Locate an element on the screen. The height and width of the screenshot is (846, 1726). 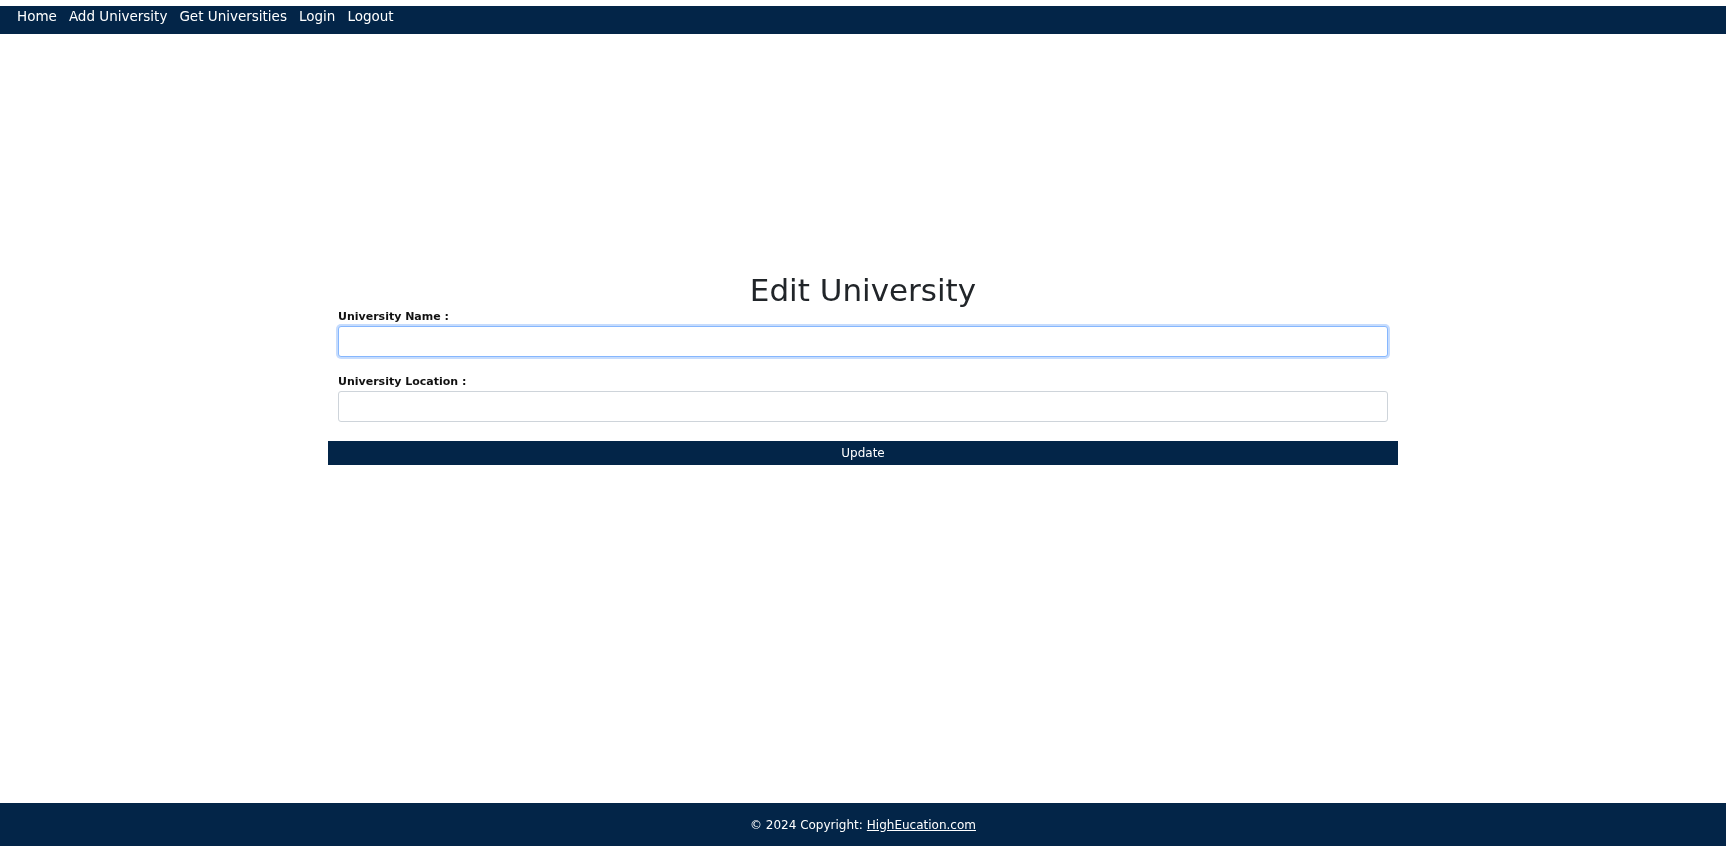
nav-link: Logout is located at coordinates (370, 15).